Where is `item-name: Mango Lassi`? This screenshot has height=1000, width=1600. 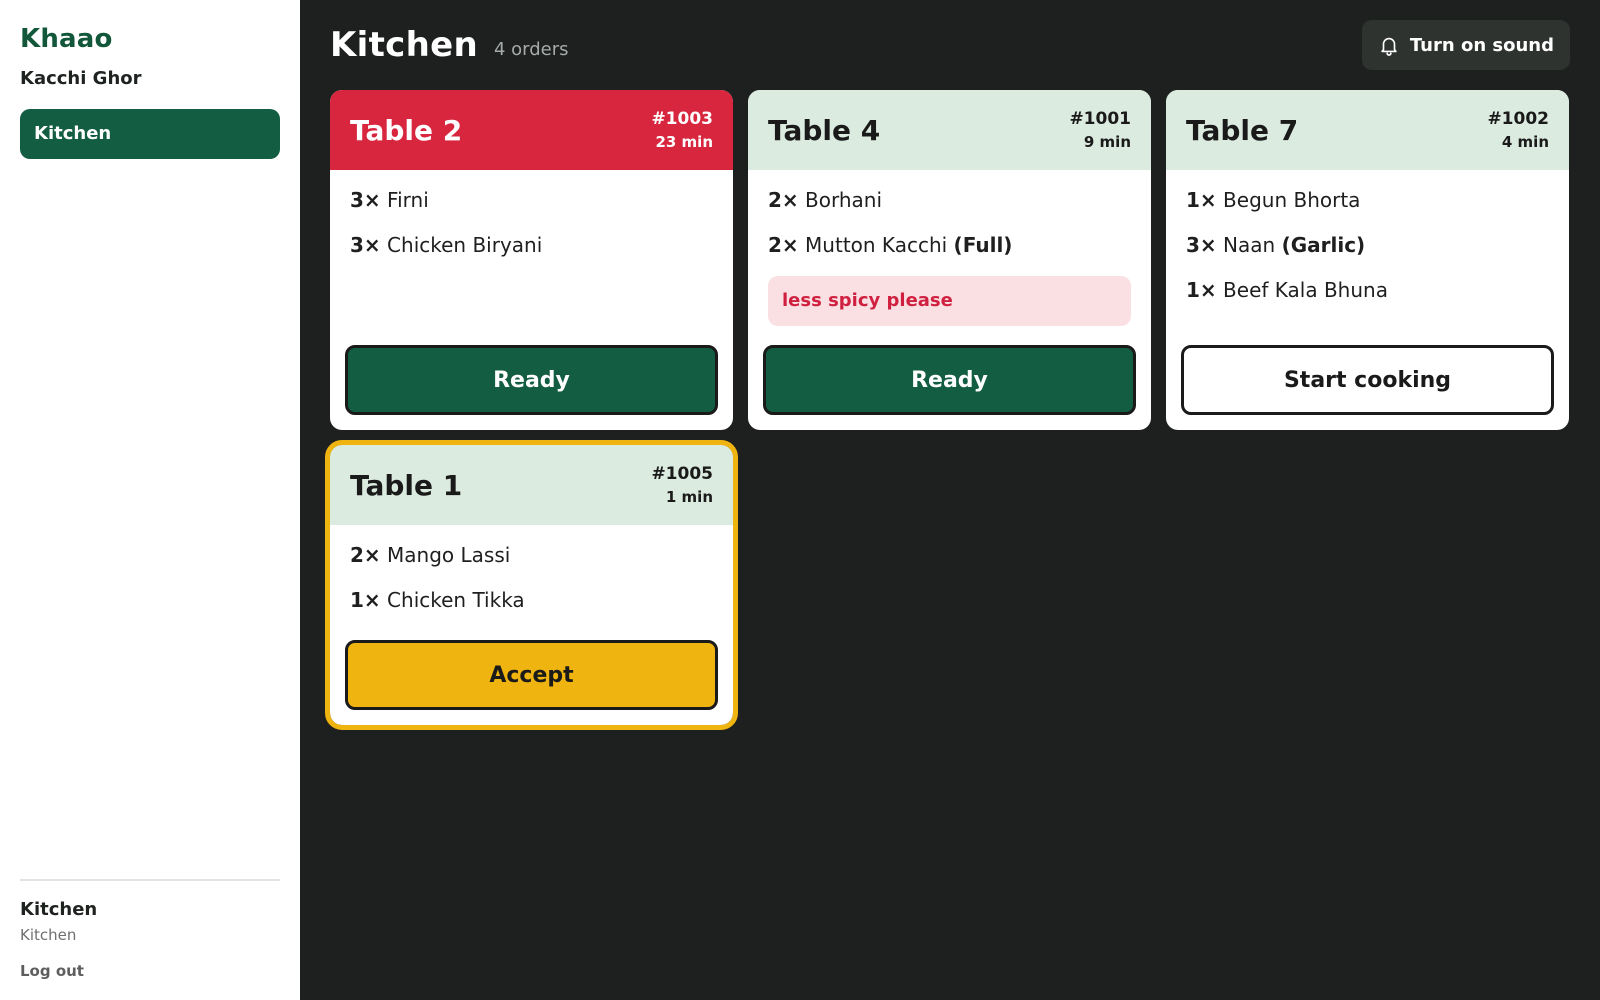
item-name: Mango Lassi is located at coordinates (449, 555).